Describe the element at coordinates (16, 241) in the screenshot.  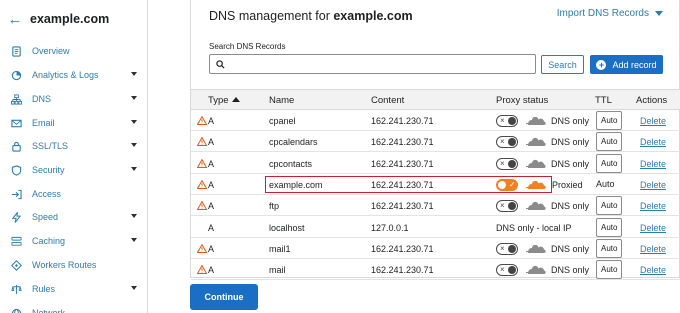
I see `caching-icon` at that location.